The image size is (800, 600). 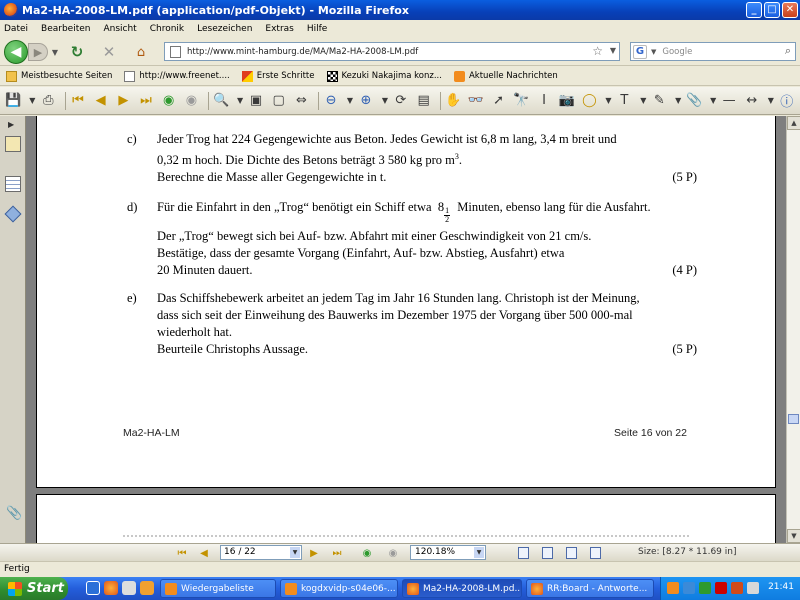 What do you see at coordinates (790, 10) in the screenshot?
I see `close-button: ✕` at bounding box center [790, 10].